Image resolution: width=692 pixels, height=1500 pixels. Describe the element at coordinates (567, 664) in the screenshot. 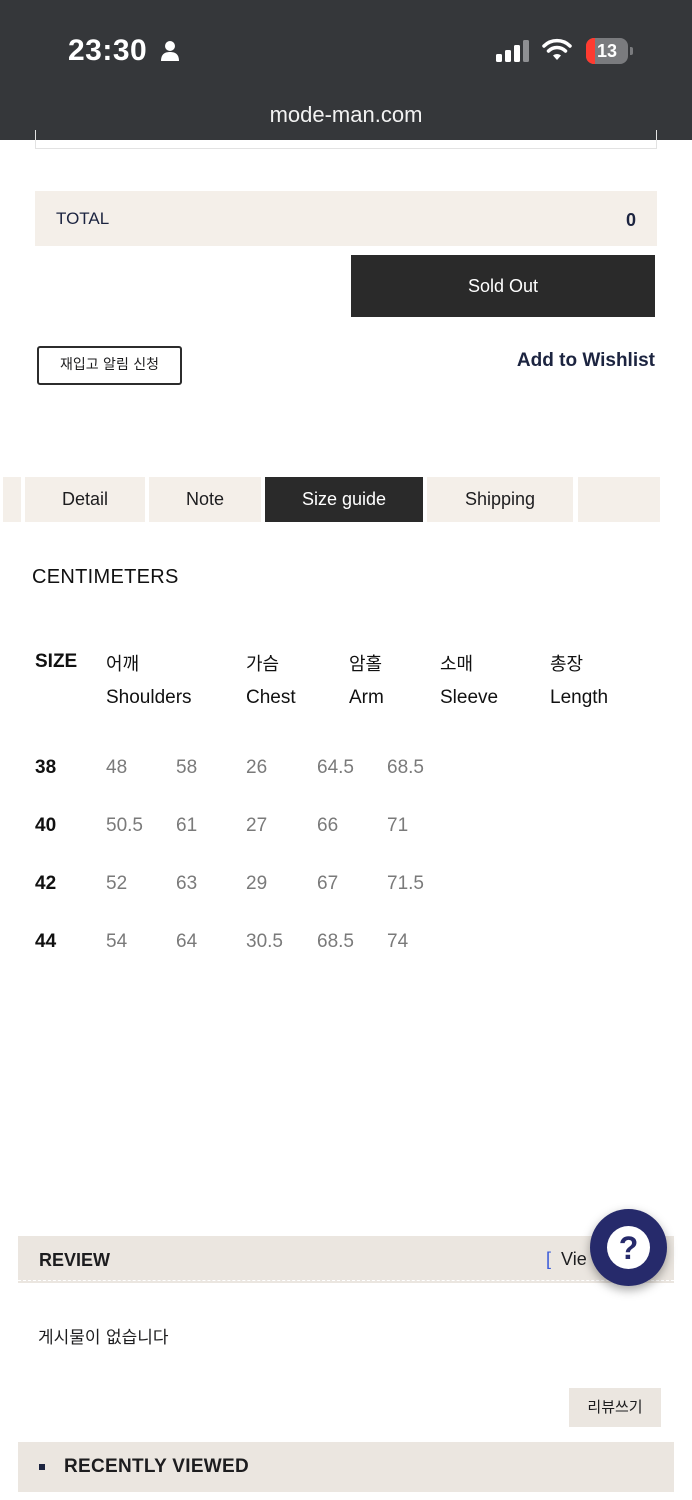

I see `length-header-ko: 총장` at that location.